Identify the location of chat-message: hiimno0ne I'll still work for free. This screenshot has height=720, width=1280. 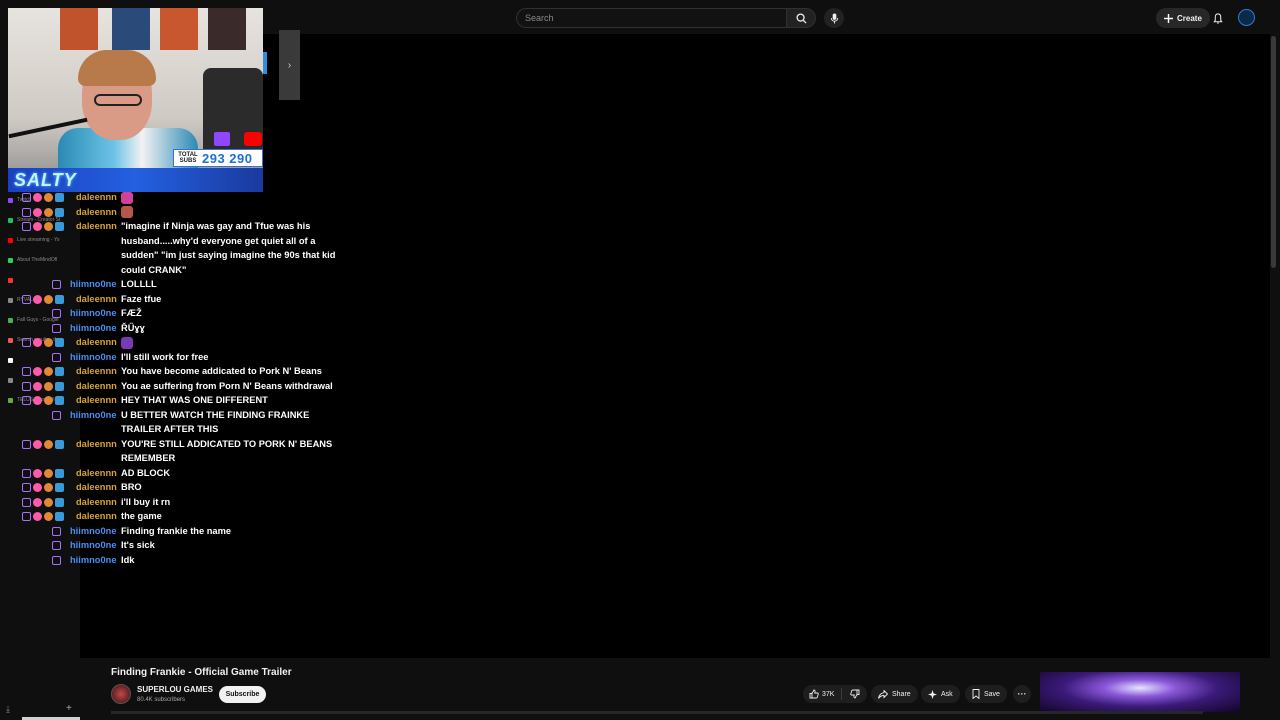
(170, 357).